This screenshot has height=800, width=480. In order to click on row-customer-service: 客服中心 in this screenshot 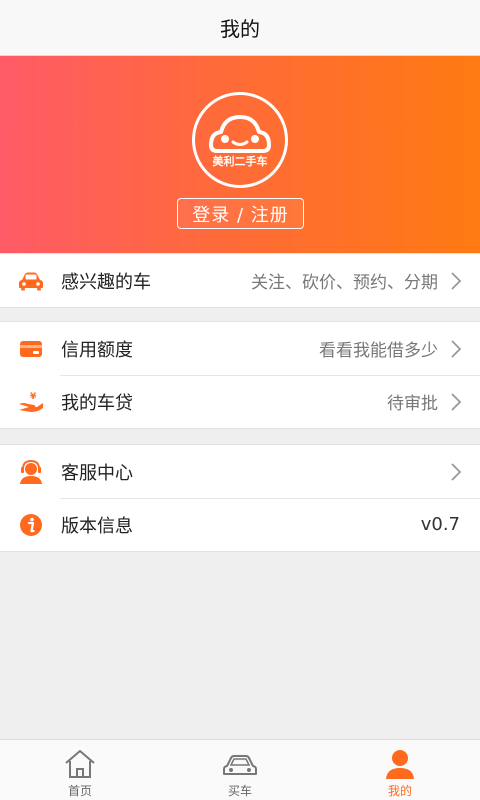, I will do `click(240, 471)`.